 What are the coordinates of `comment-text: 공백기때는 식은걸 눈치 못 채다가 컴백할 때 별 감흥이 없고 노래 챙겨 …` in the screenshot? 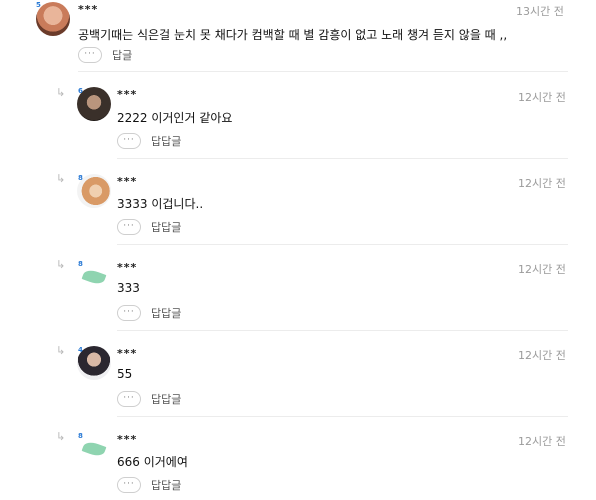 It's located at (293, 35).